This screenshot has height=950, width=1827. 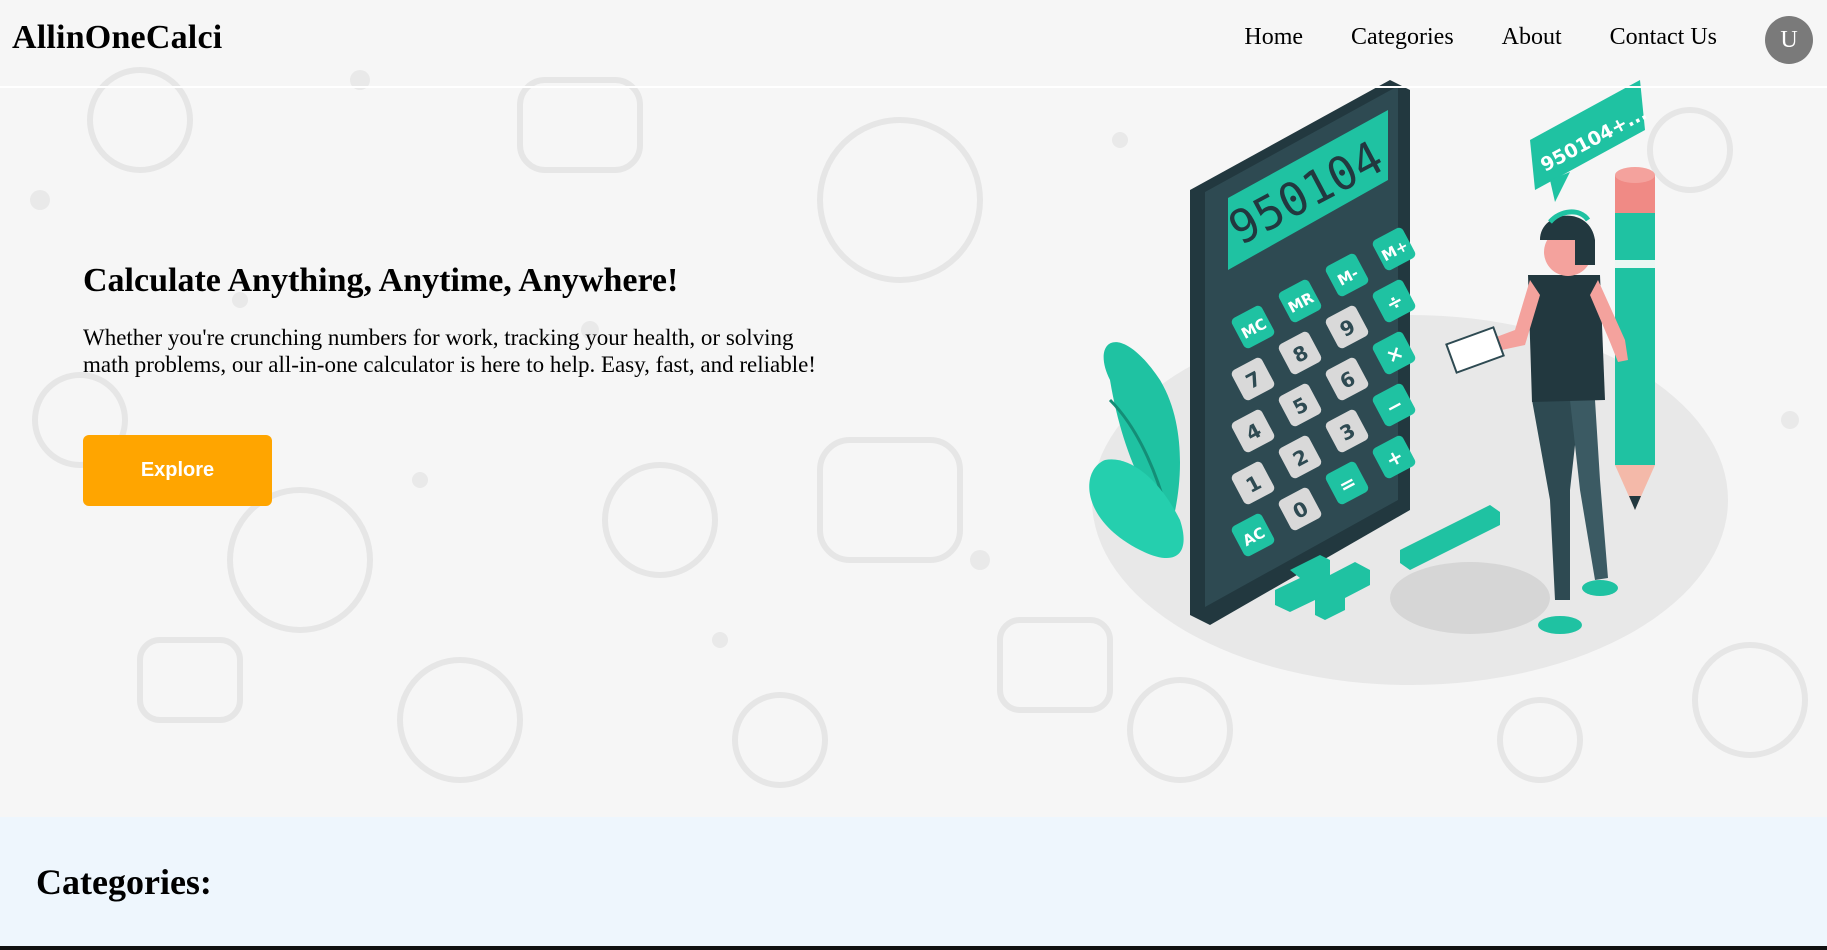 I want to click on nav-home-link: Home, so click(x=1273, y=37).